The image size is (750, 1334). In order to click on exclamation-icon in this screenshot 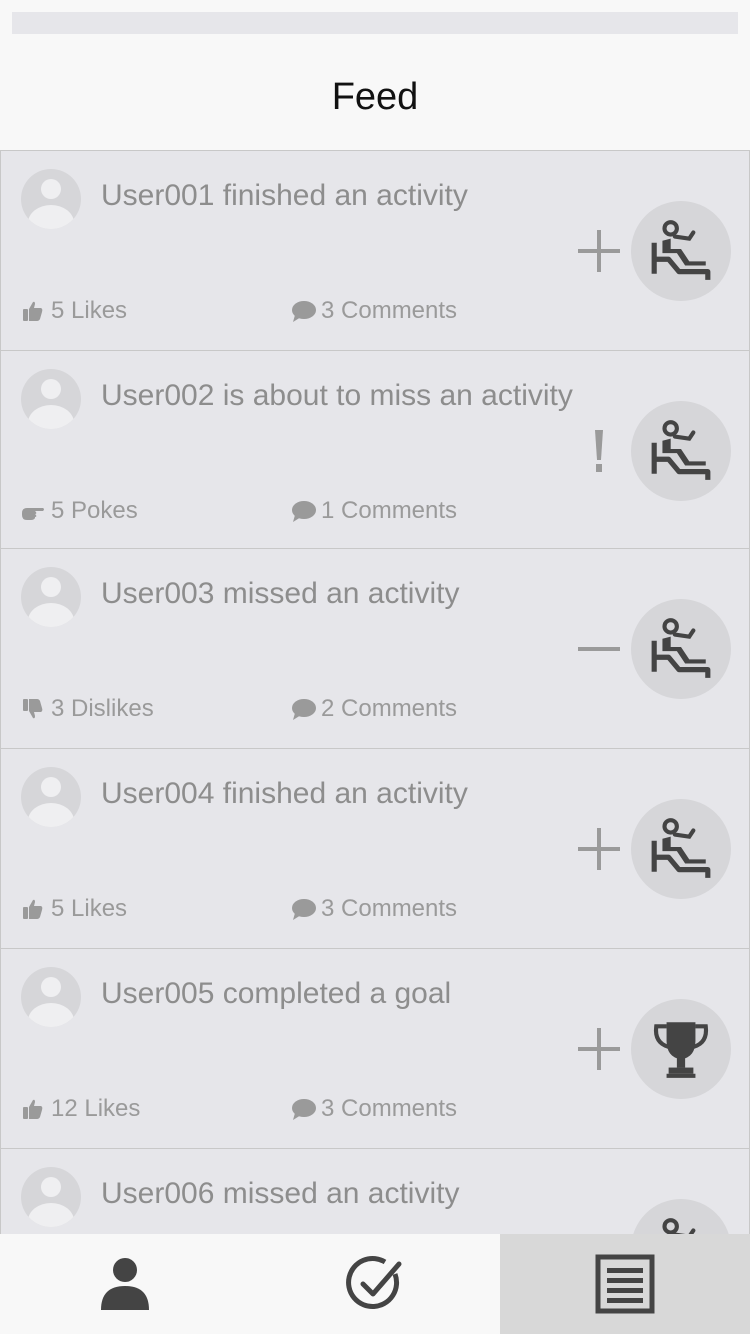, I will do `click(599, 451)`.